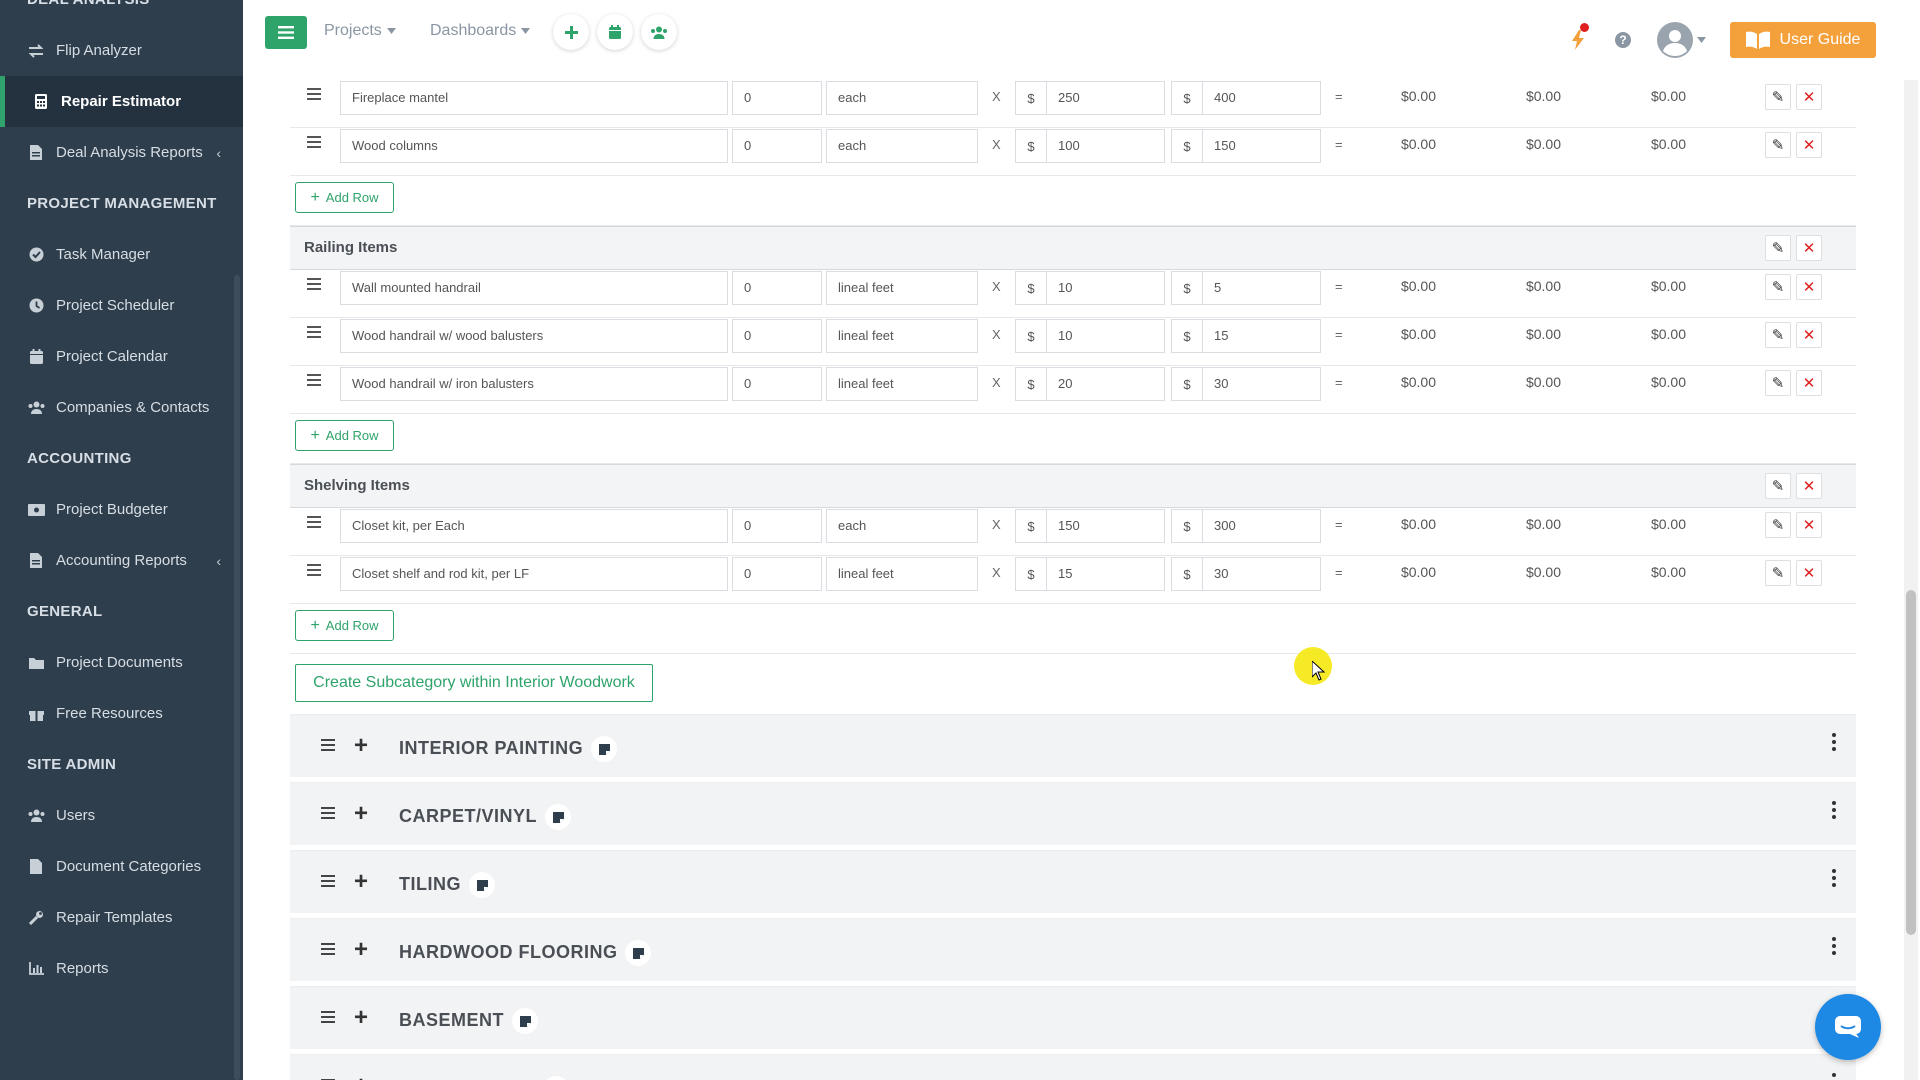 This screenshot has height=1080, width=1920. Describe the element at coordinates (534, 336) in the screenshot. I see `item-name-input: Wood handrail w/ wood balusters` at that location.